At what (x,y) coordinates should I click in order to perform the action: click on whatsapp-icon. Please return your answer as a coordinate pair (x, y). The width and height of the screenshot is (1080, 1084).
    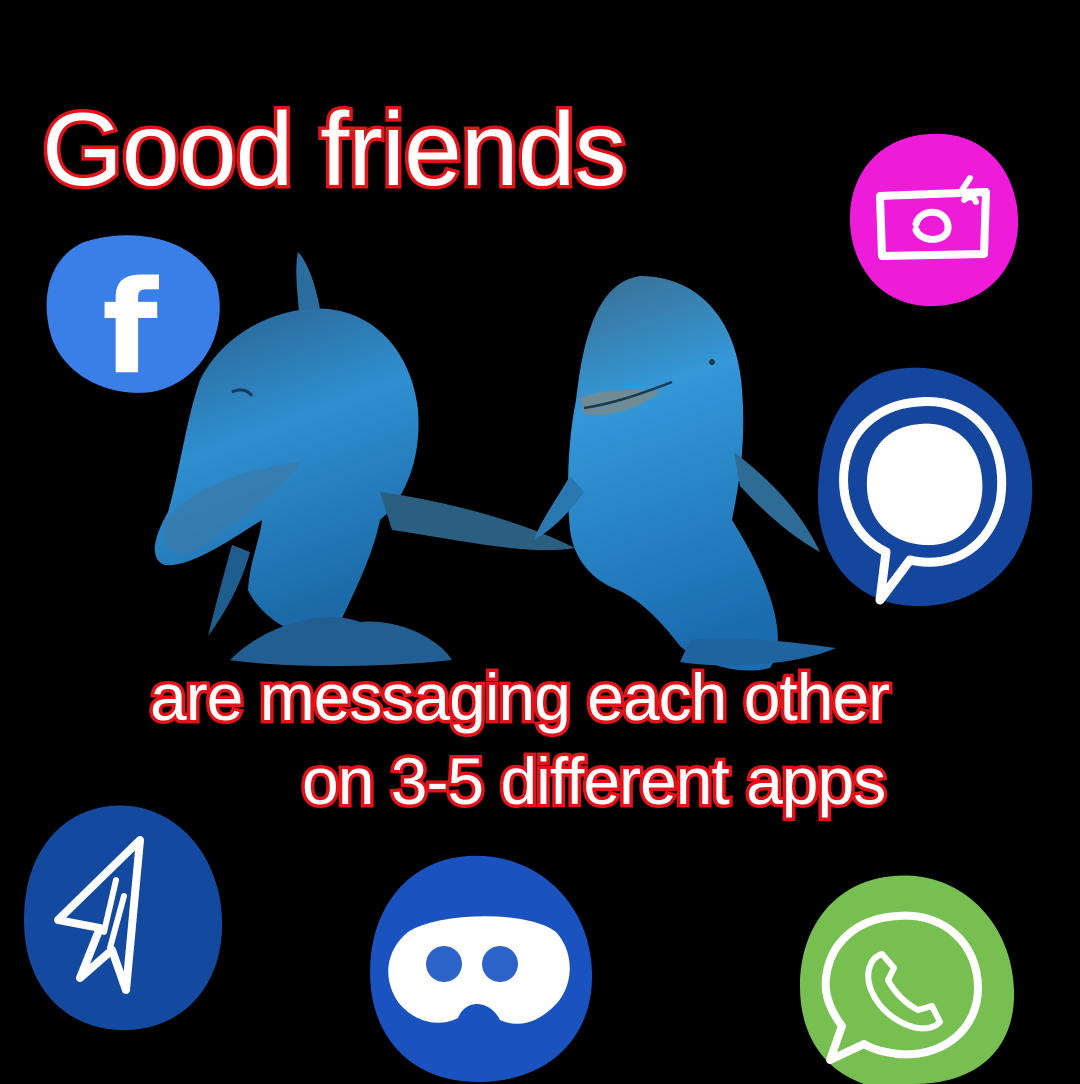
    Looking at the image, I should click on (907, 979).